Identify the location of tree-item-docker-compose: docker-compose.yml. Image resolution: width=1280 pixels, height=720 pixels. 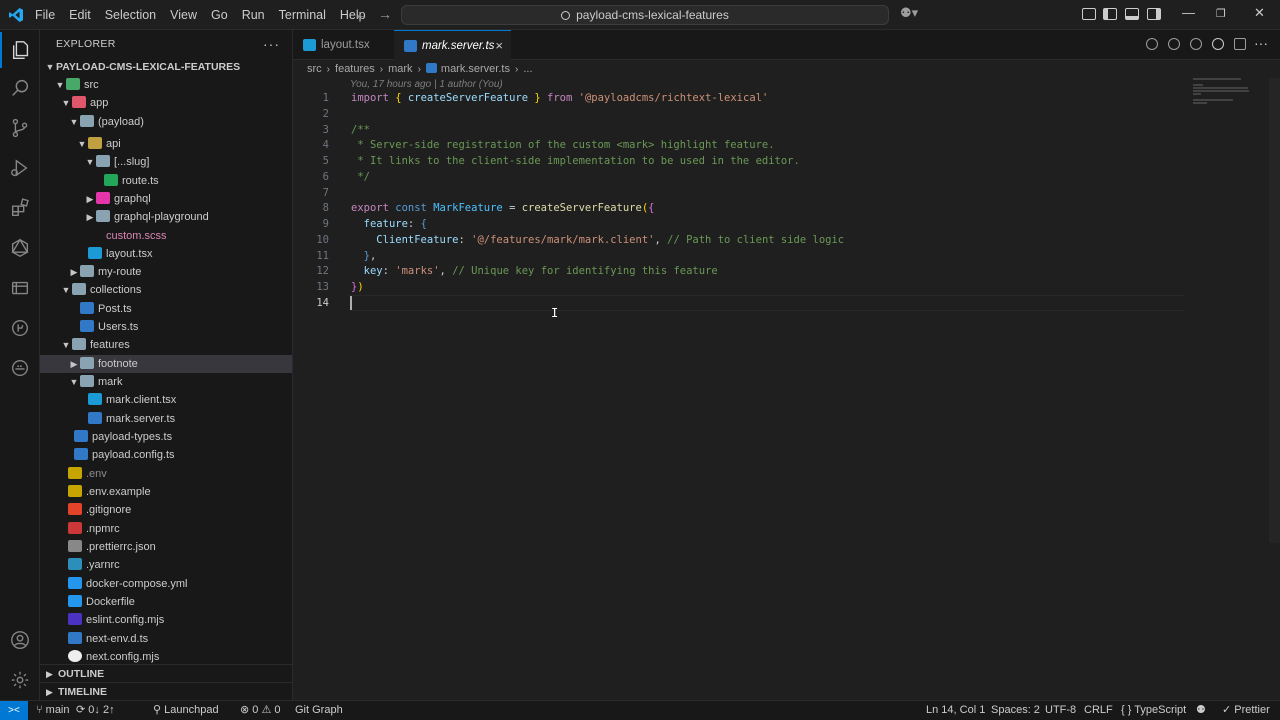
(166, 584).